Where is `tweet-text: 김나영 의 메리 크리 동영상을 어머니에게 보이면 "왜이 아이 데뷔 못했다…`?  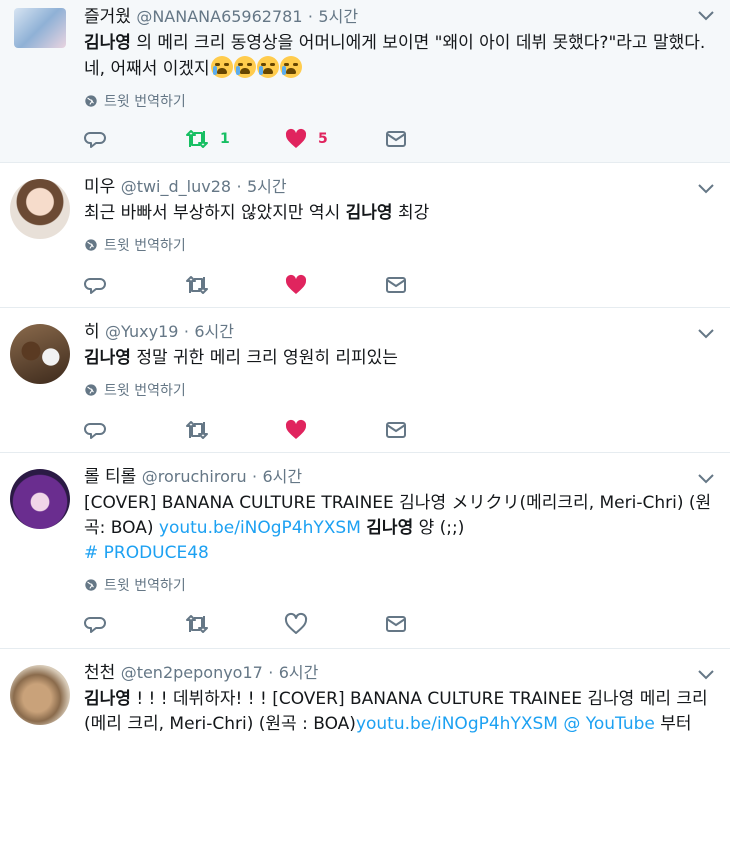 tweet-text: 김나영 의 메리 크리 동영상을 어머니에게 보이면 "왜이 아이 데뷔 못했다… is located at coordinates (395, 56).